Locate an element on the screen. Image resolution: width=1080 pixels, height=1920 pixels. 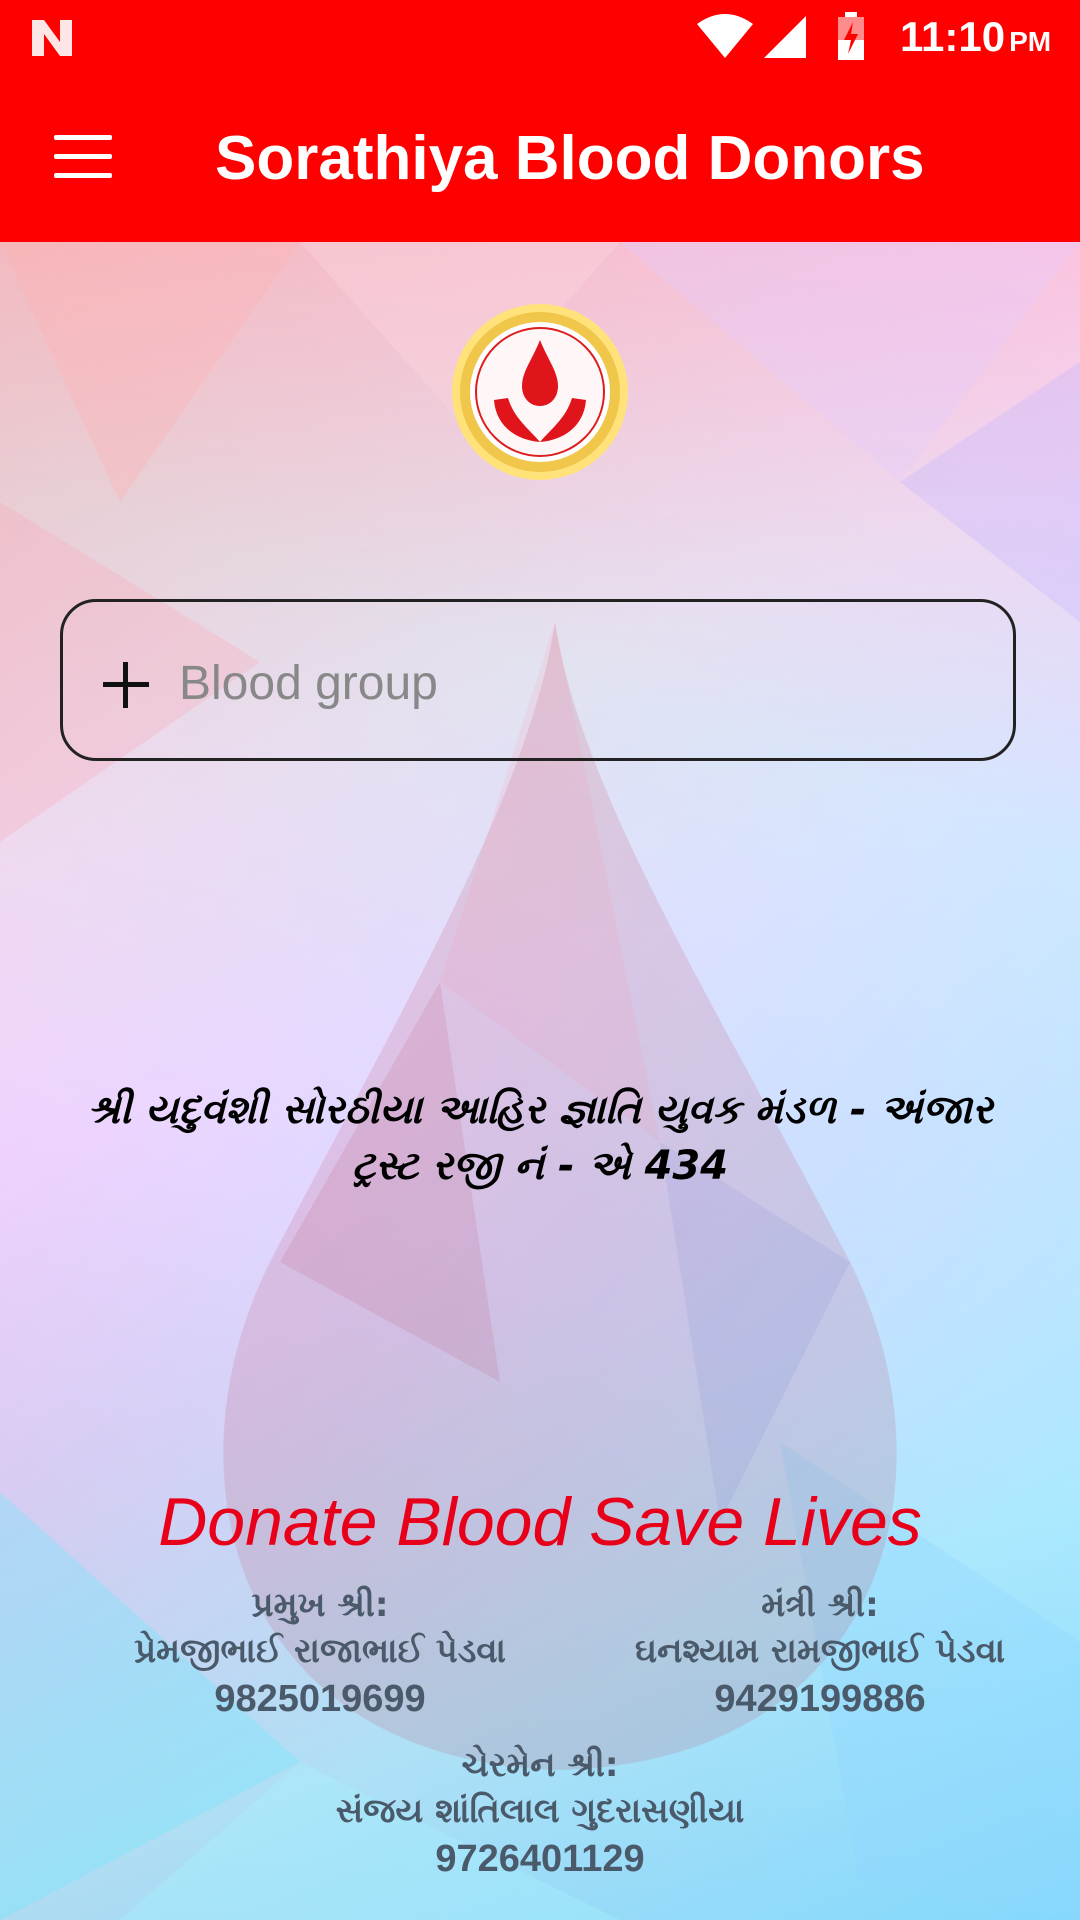
blood-group-placeholder: Blood group is located at coordinates (308, 683).